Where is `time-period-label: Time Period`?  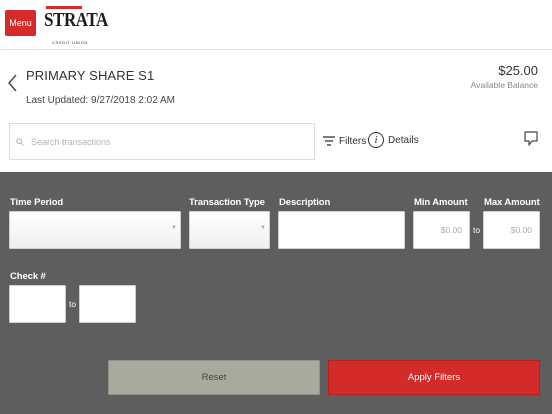
time-period-label: Time Period is located at coordinates (37, 202).